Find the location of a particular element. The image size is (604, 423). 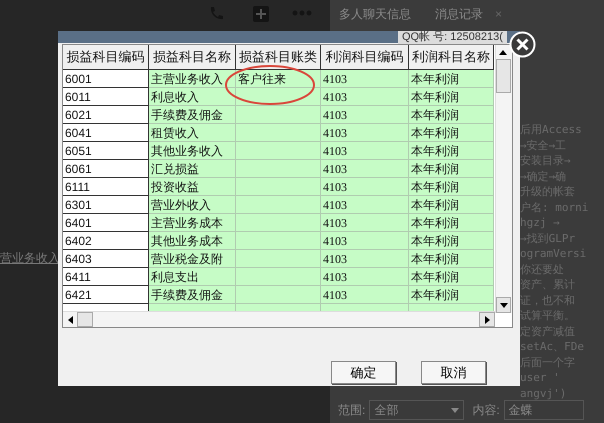

table-cell: 6061 is located at coordinates (106, 169).